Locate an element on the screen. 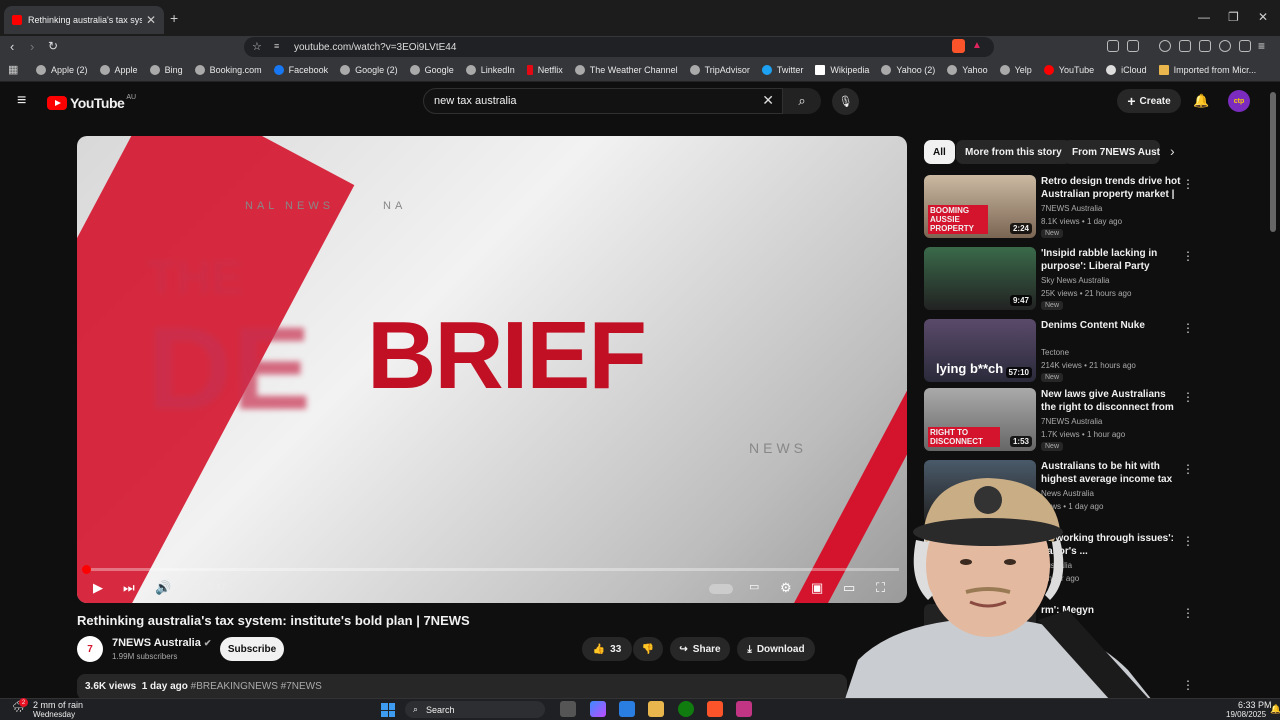  bookmark-item: Netflix is located at coordinates (544, 69).